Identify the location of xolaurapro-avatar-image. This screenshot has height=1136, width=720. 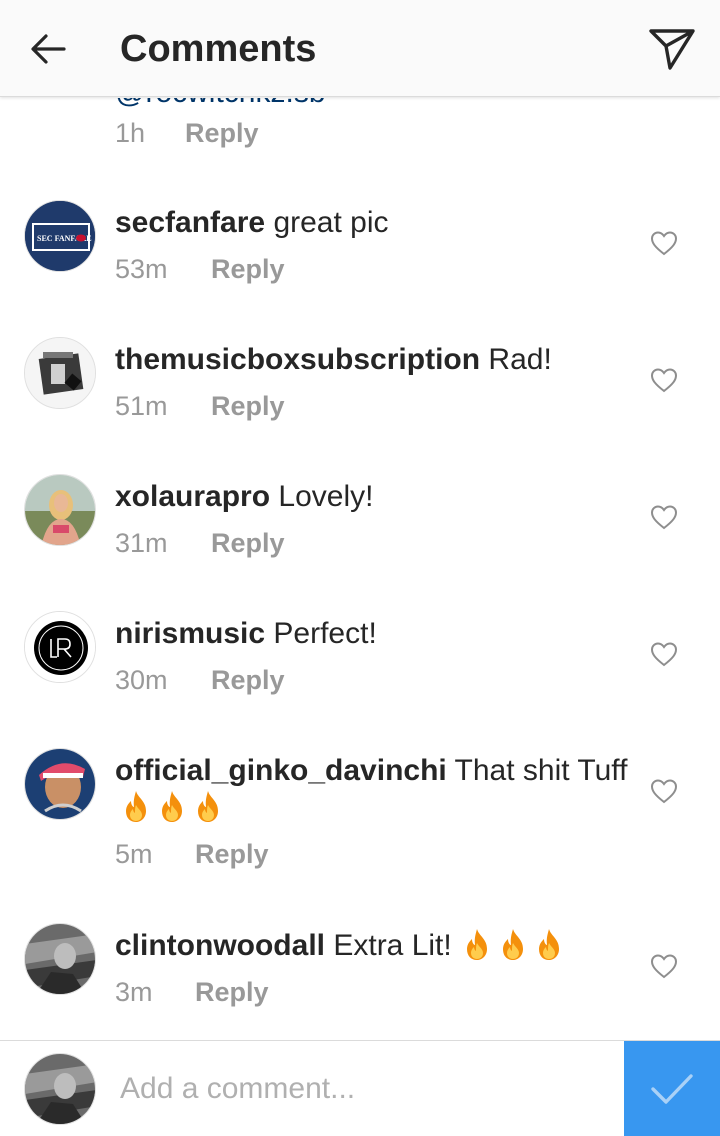
(60, 510).